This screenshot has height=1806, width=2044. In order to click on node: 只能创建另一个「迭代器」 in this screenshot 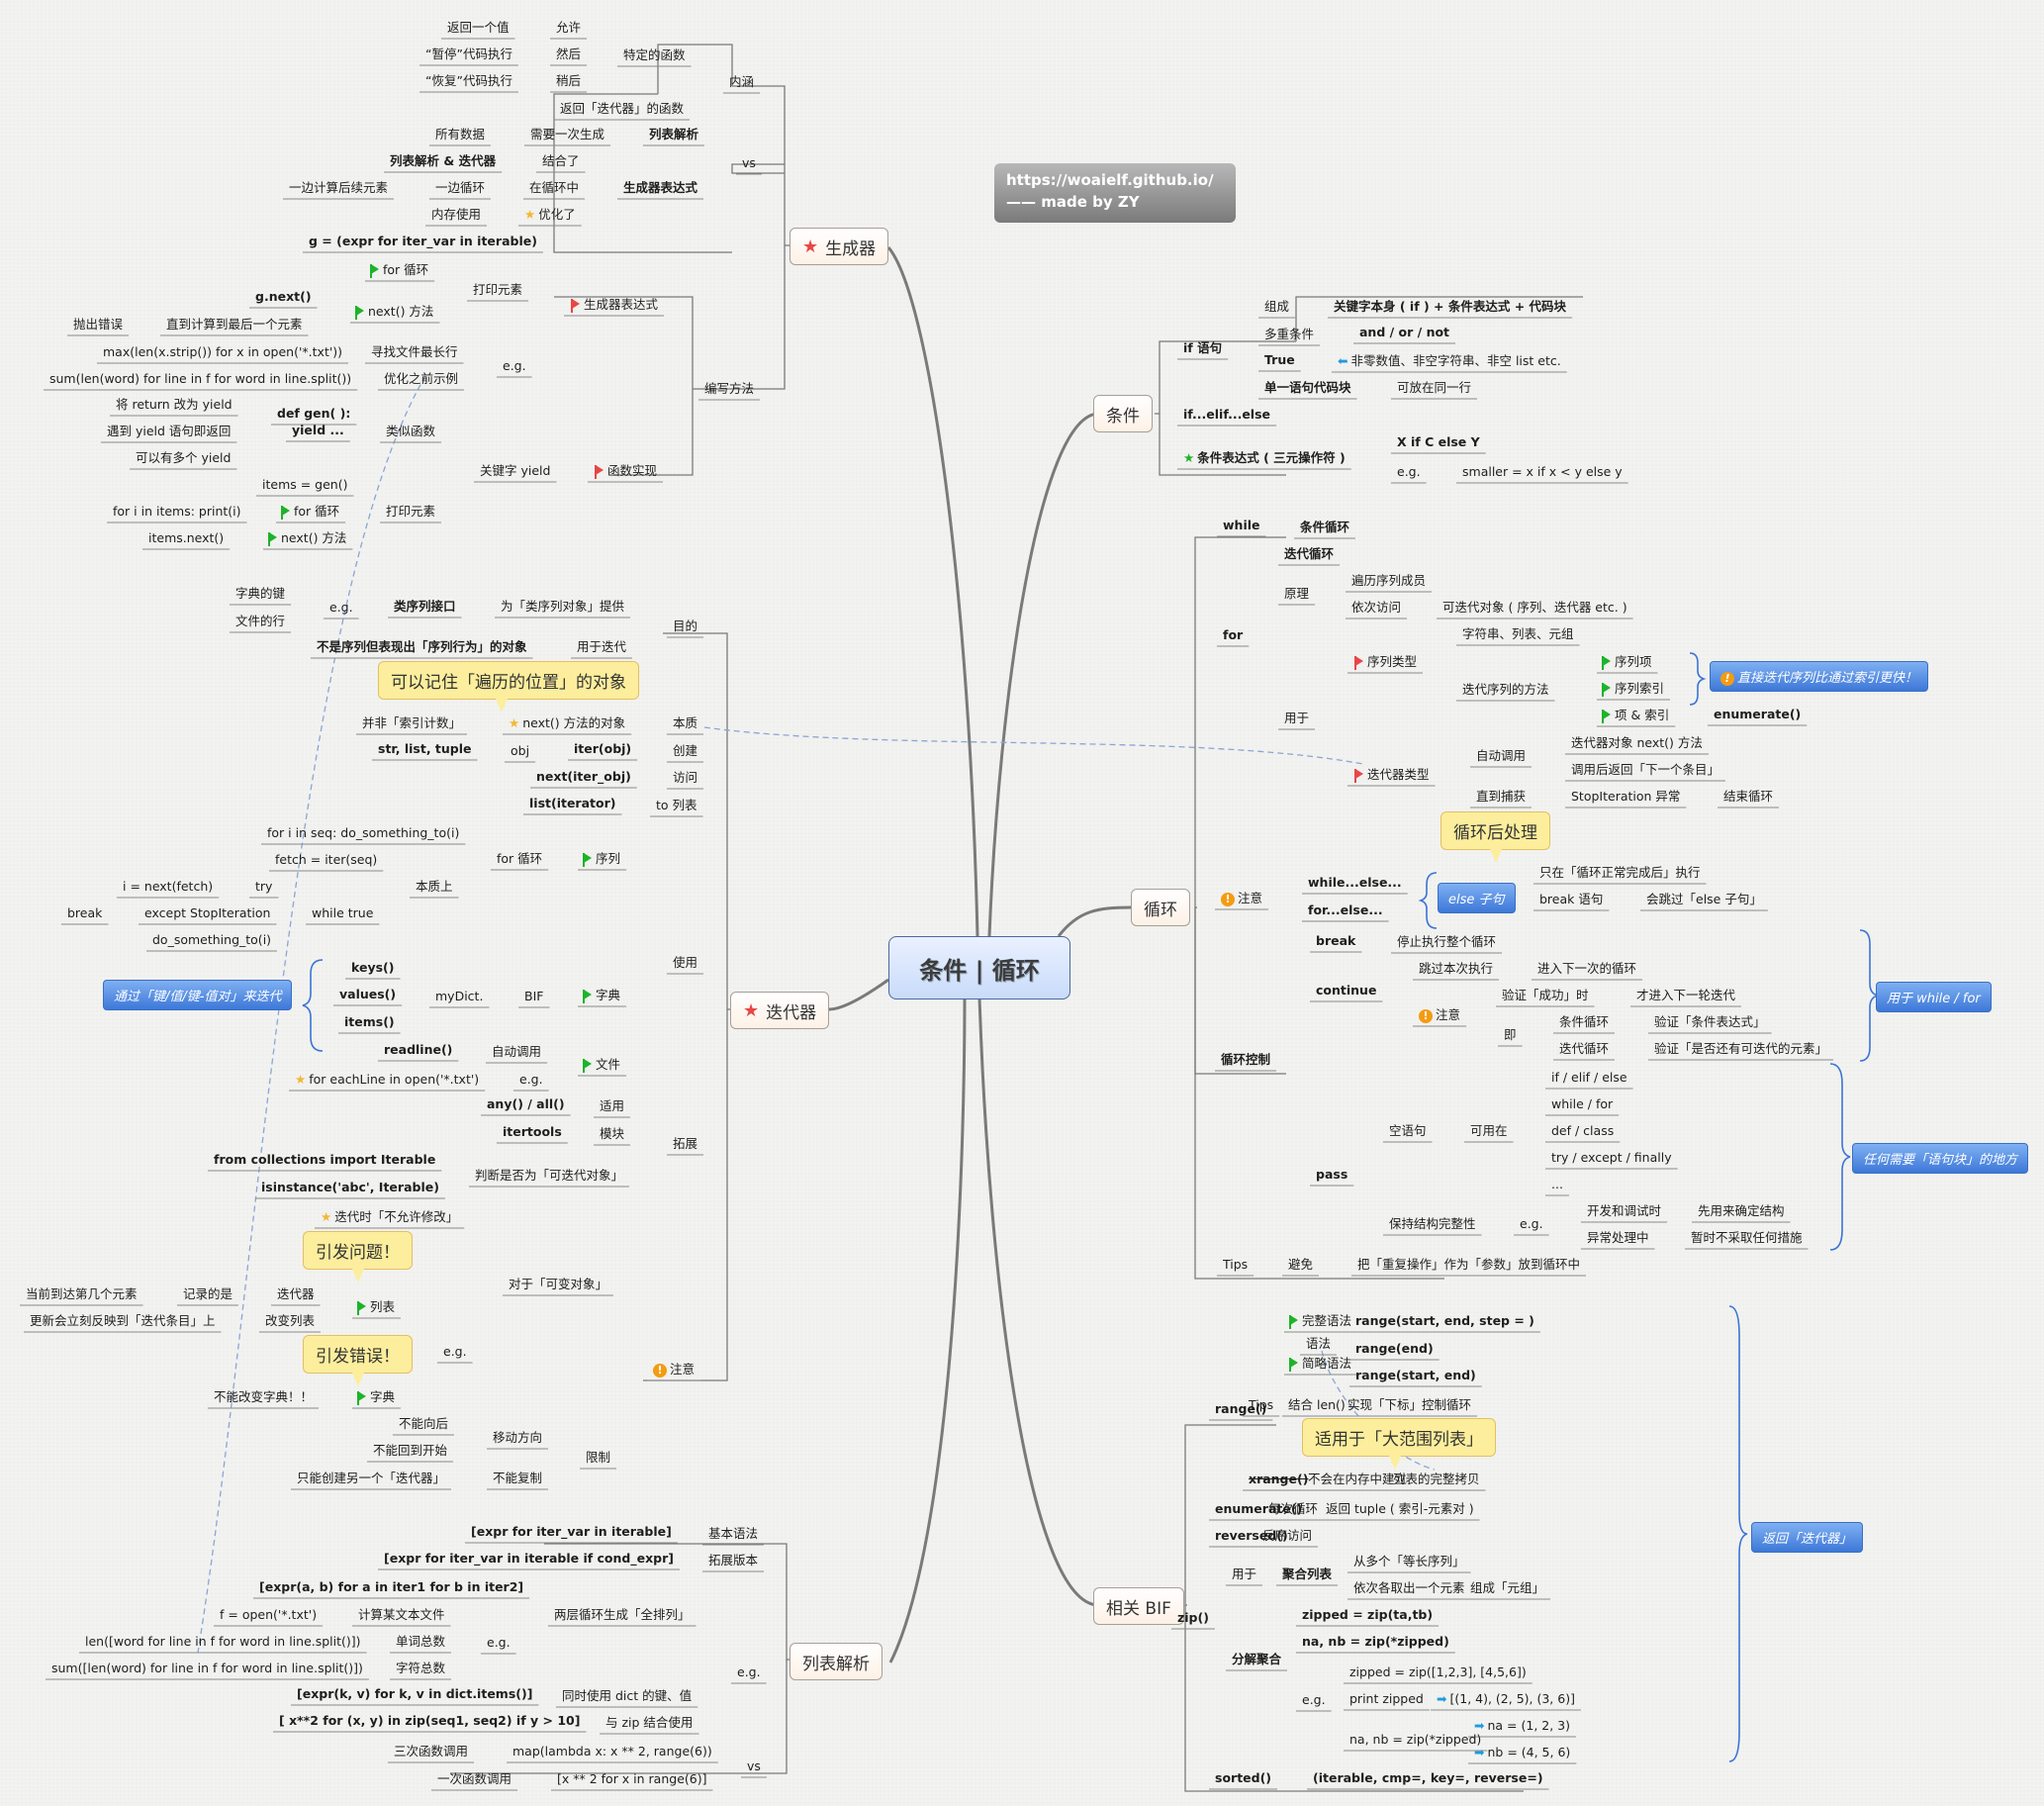, I will do `click(371, 1479)`.